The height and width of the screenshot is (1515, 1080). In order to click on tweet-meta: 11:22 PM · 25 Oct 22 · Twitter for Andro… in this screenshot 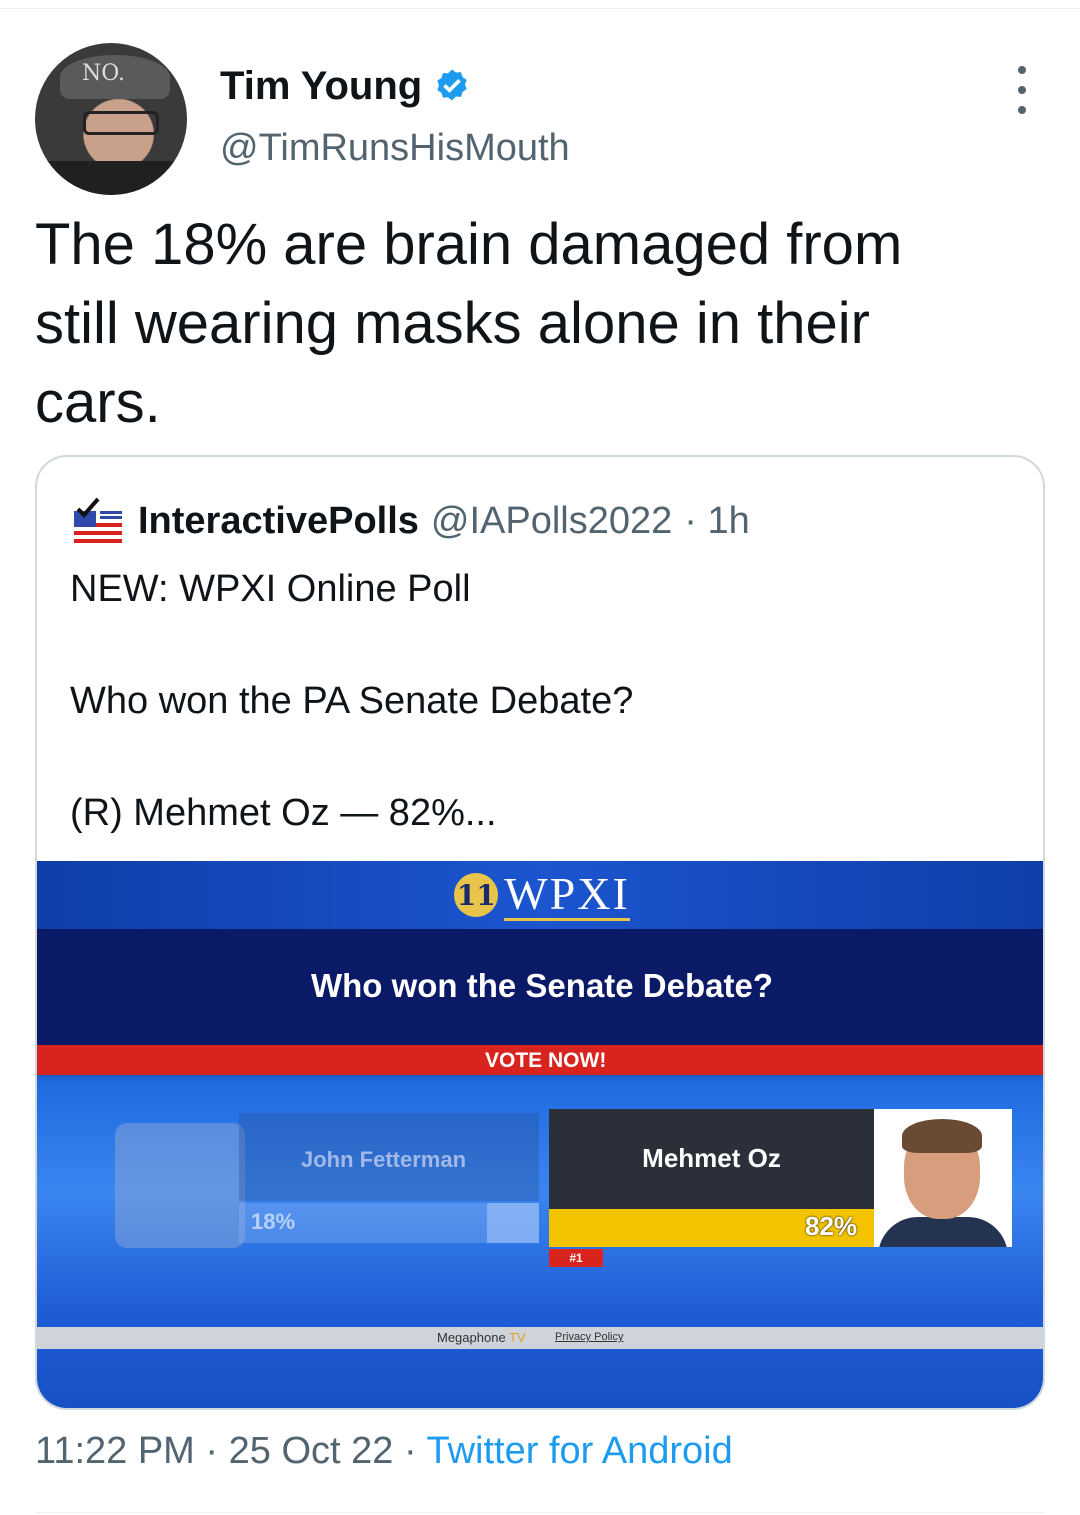, I will do `click(384, 1451)`.